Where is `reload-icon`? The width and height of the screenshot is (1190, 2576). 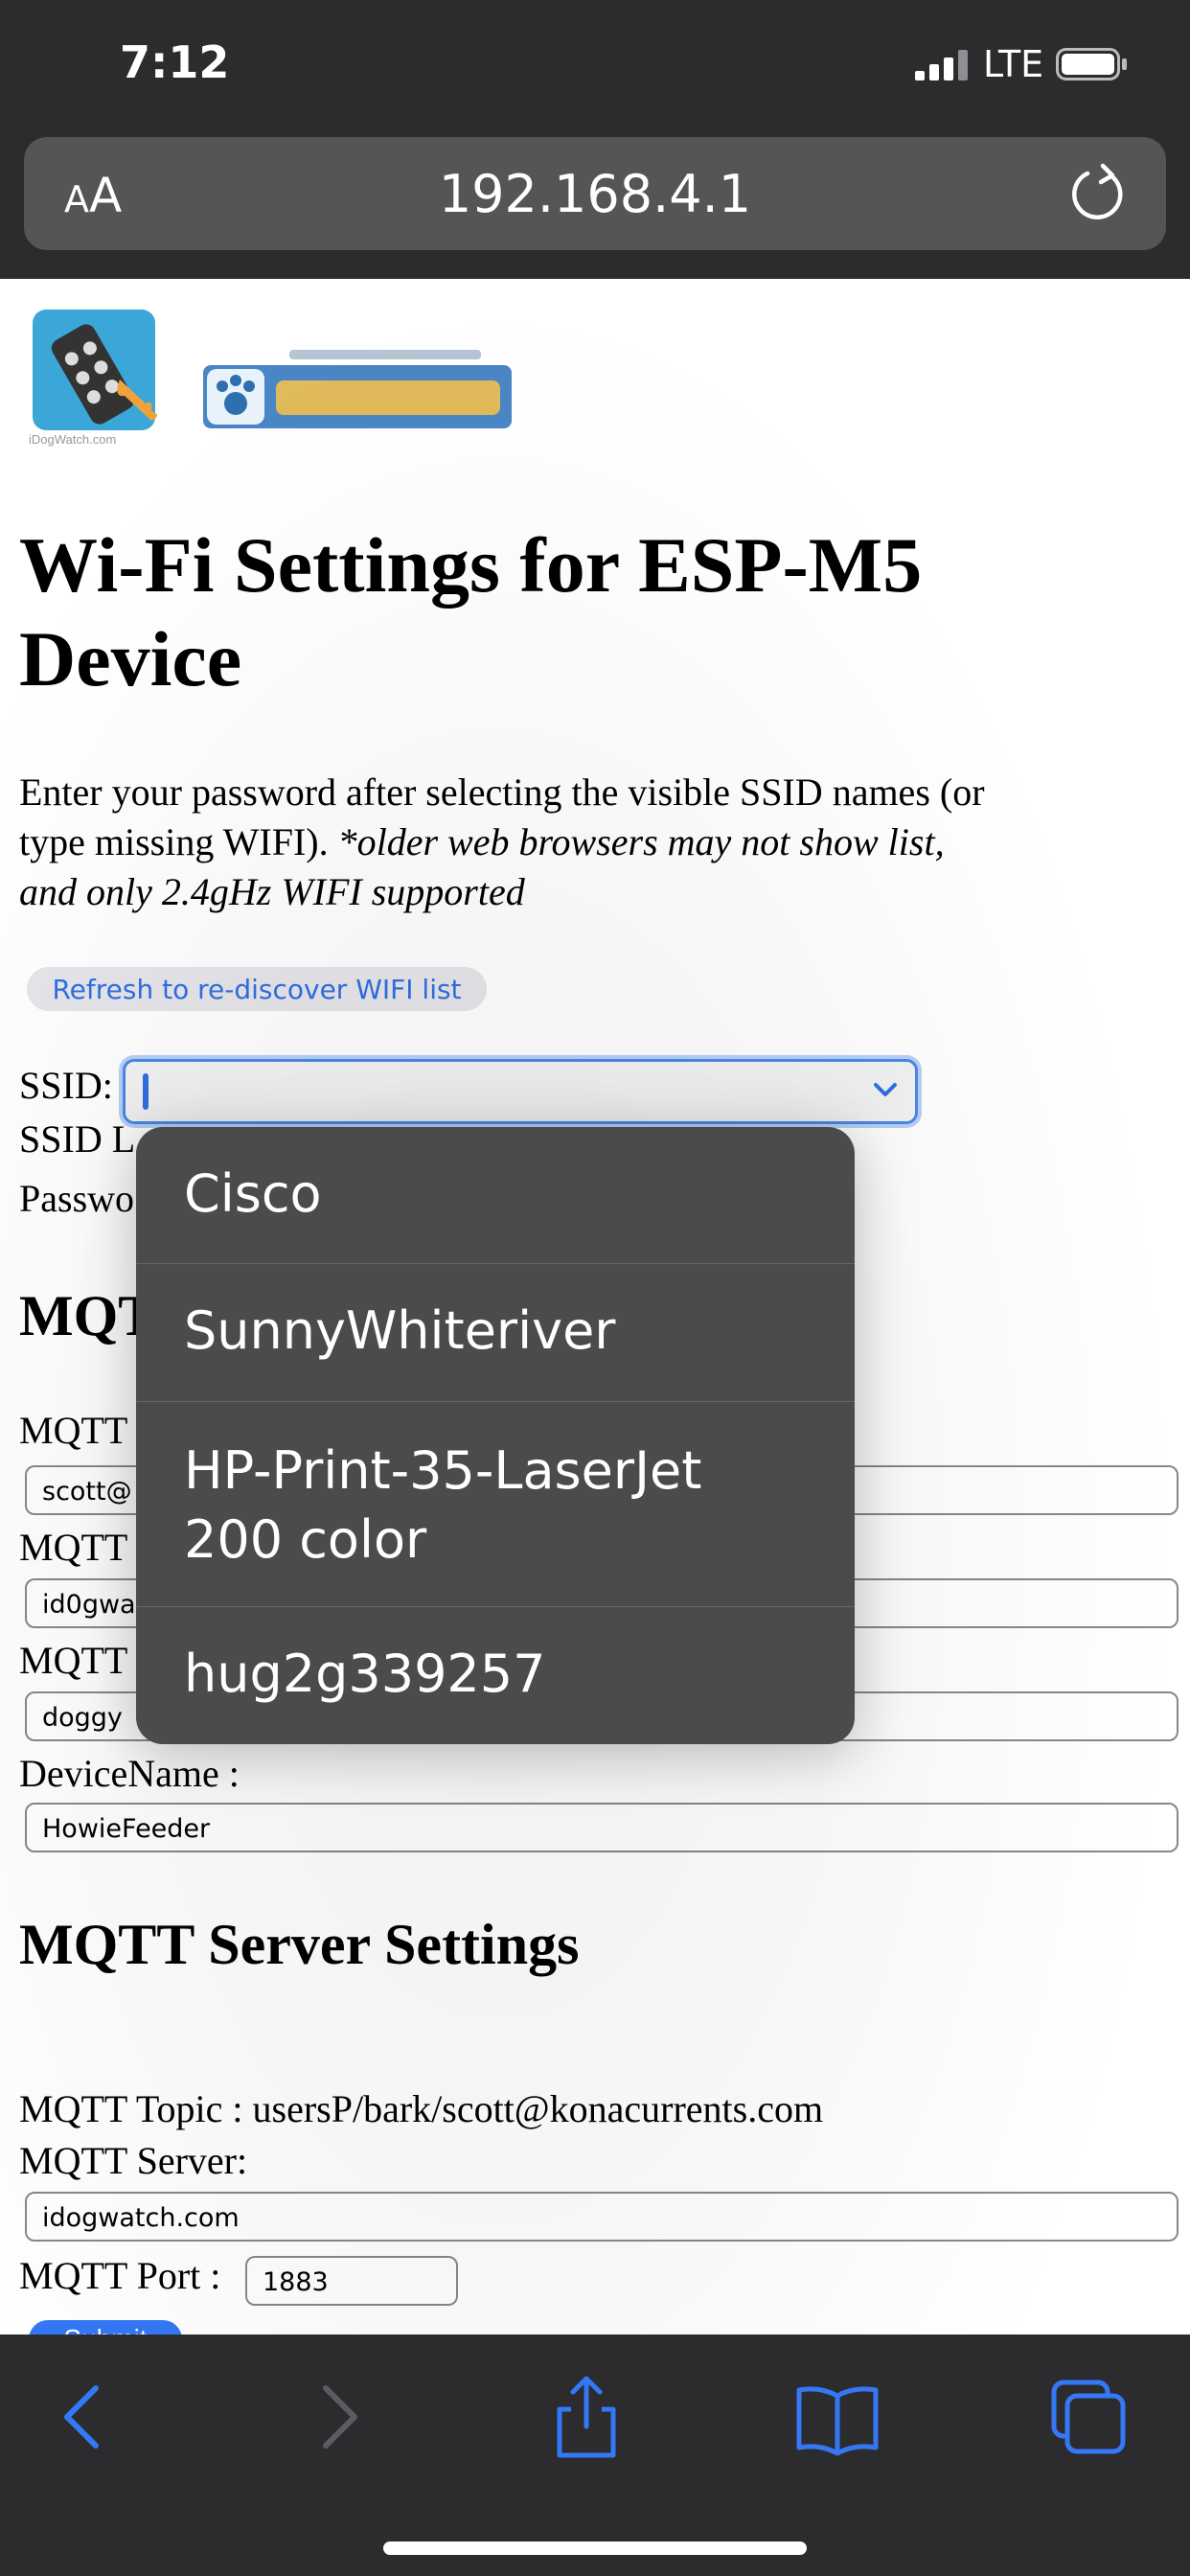 reload-icon is located at coordinates (1099, 193).